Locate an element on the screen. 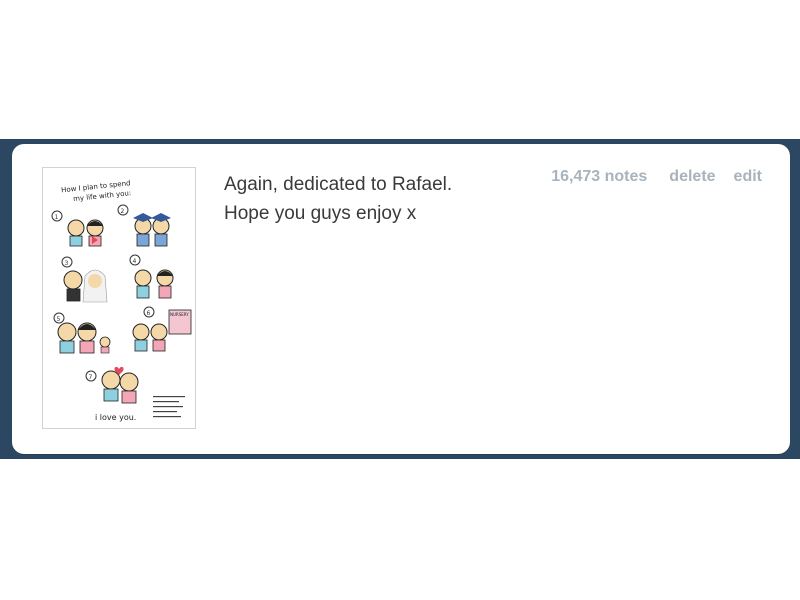  notes-count-link: 16,473 notes is located at coordinates (599, 177).